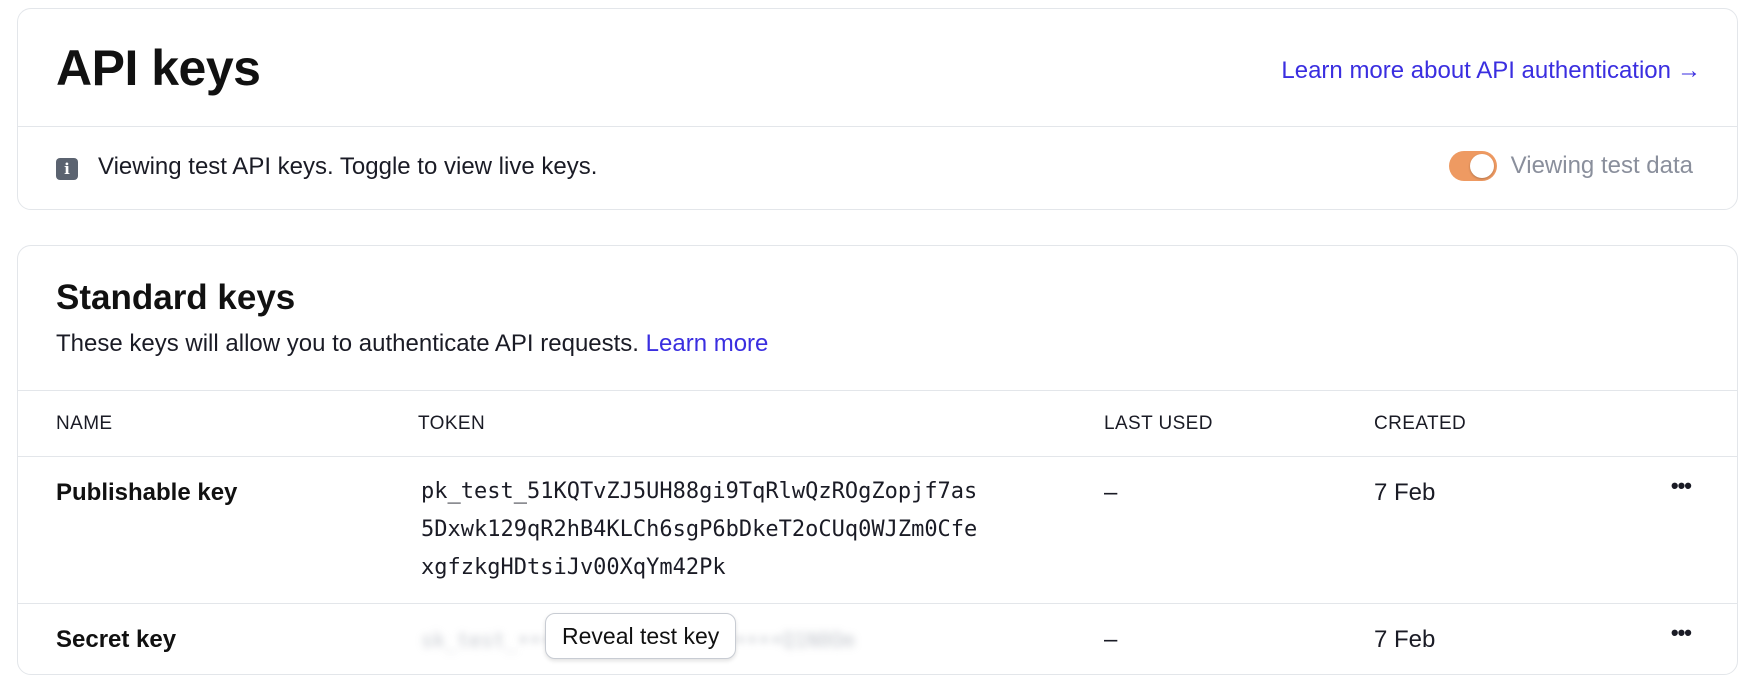 This screenshot has height=682, width=1755. What do you see at coordinates (1420, 423) in the screenshot?
I see `column-header-created: CREATED` at bounding box center [1420, 423].